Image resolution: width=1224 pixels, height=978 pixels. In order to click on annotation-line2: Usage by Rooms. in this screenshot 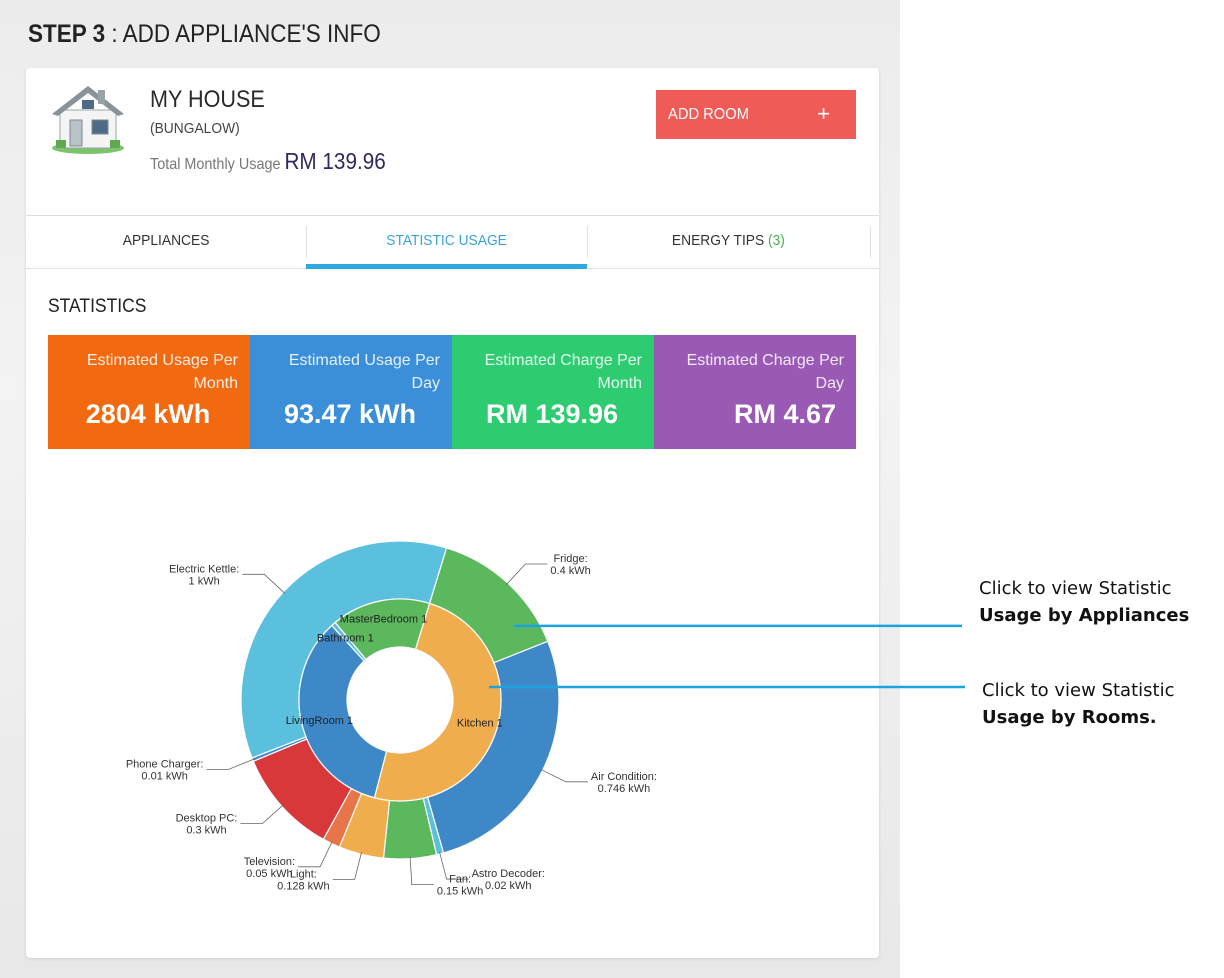, I will do `click(1069, 717)`.